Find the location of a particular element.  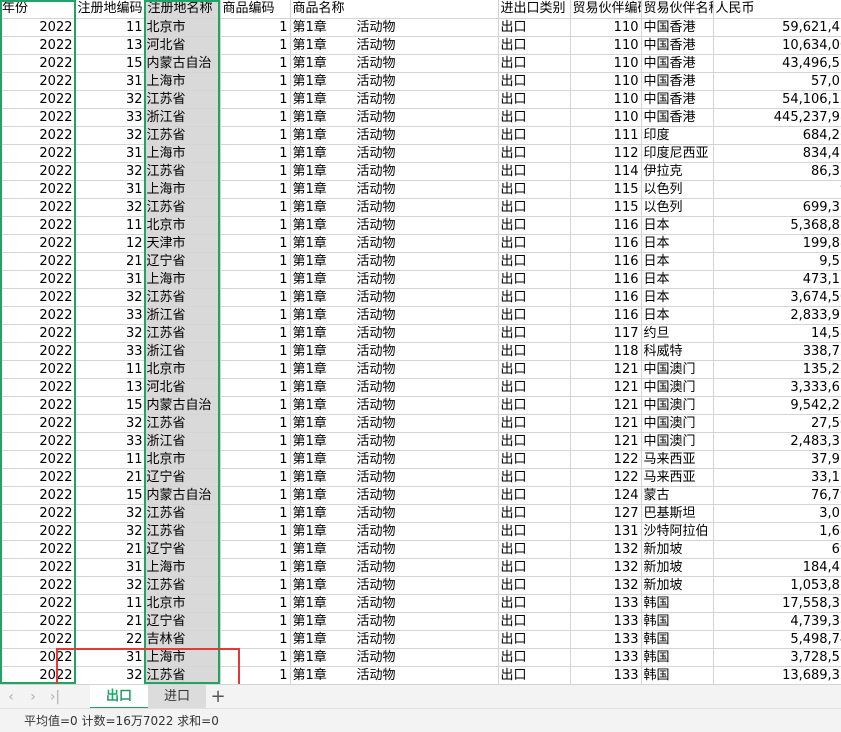

rmb-amount-cell: 473,171 is located at coordinates (777, 279).